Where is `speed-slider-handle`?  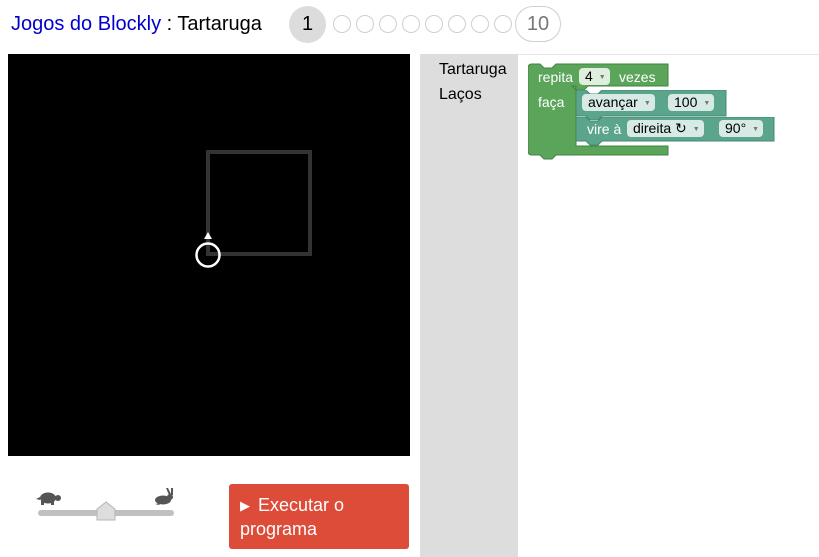
speed-slider-handle is located at coordinates (106, 511).